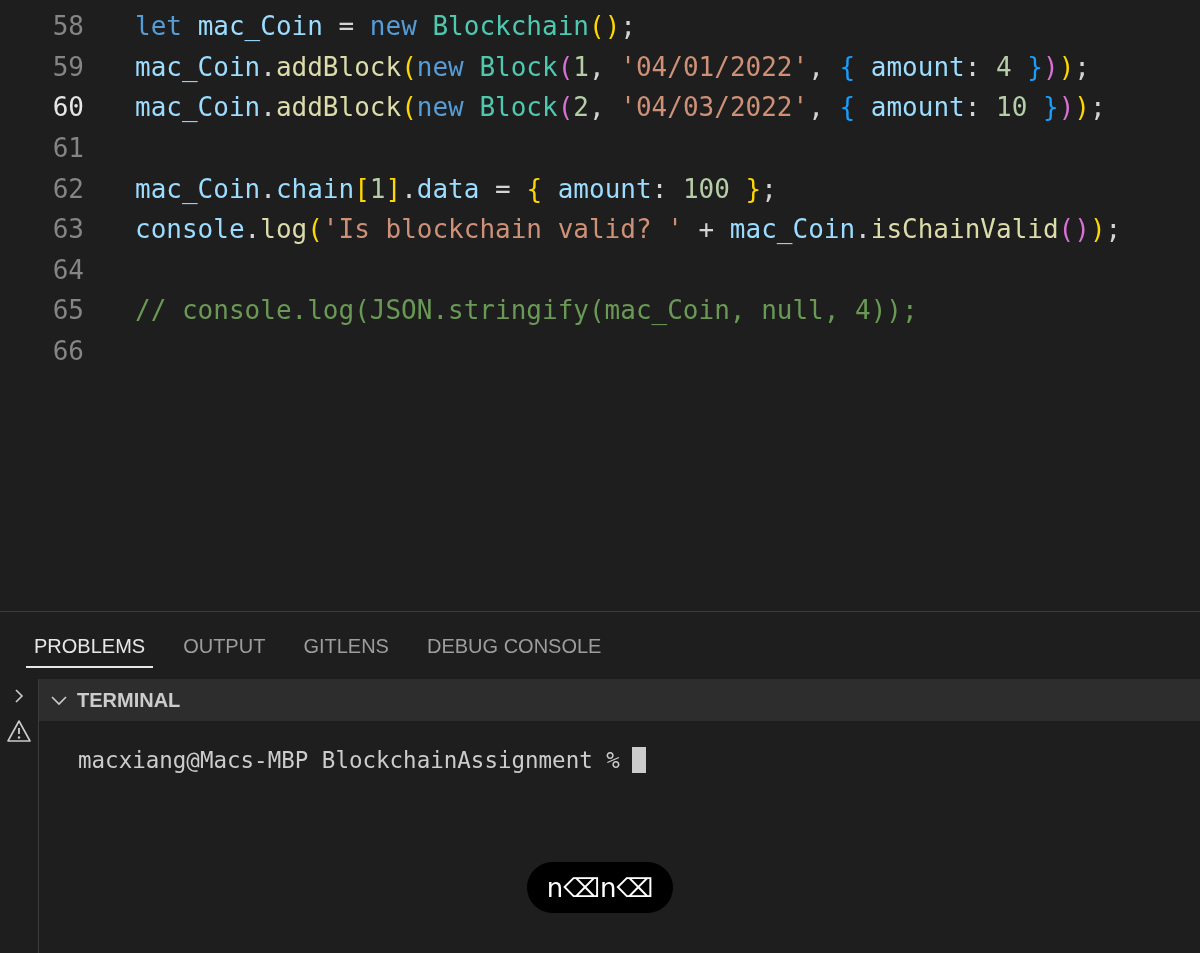 The image size is (1200, 953). Describe the element at coordinates (514, 645) in the screenshot. I see `panel-tab: DEBUG CONSOLE` at that location.